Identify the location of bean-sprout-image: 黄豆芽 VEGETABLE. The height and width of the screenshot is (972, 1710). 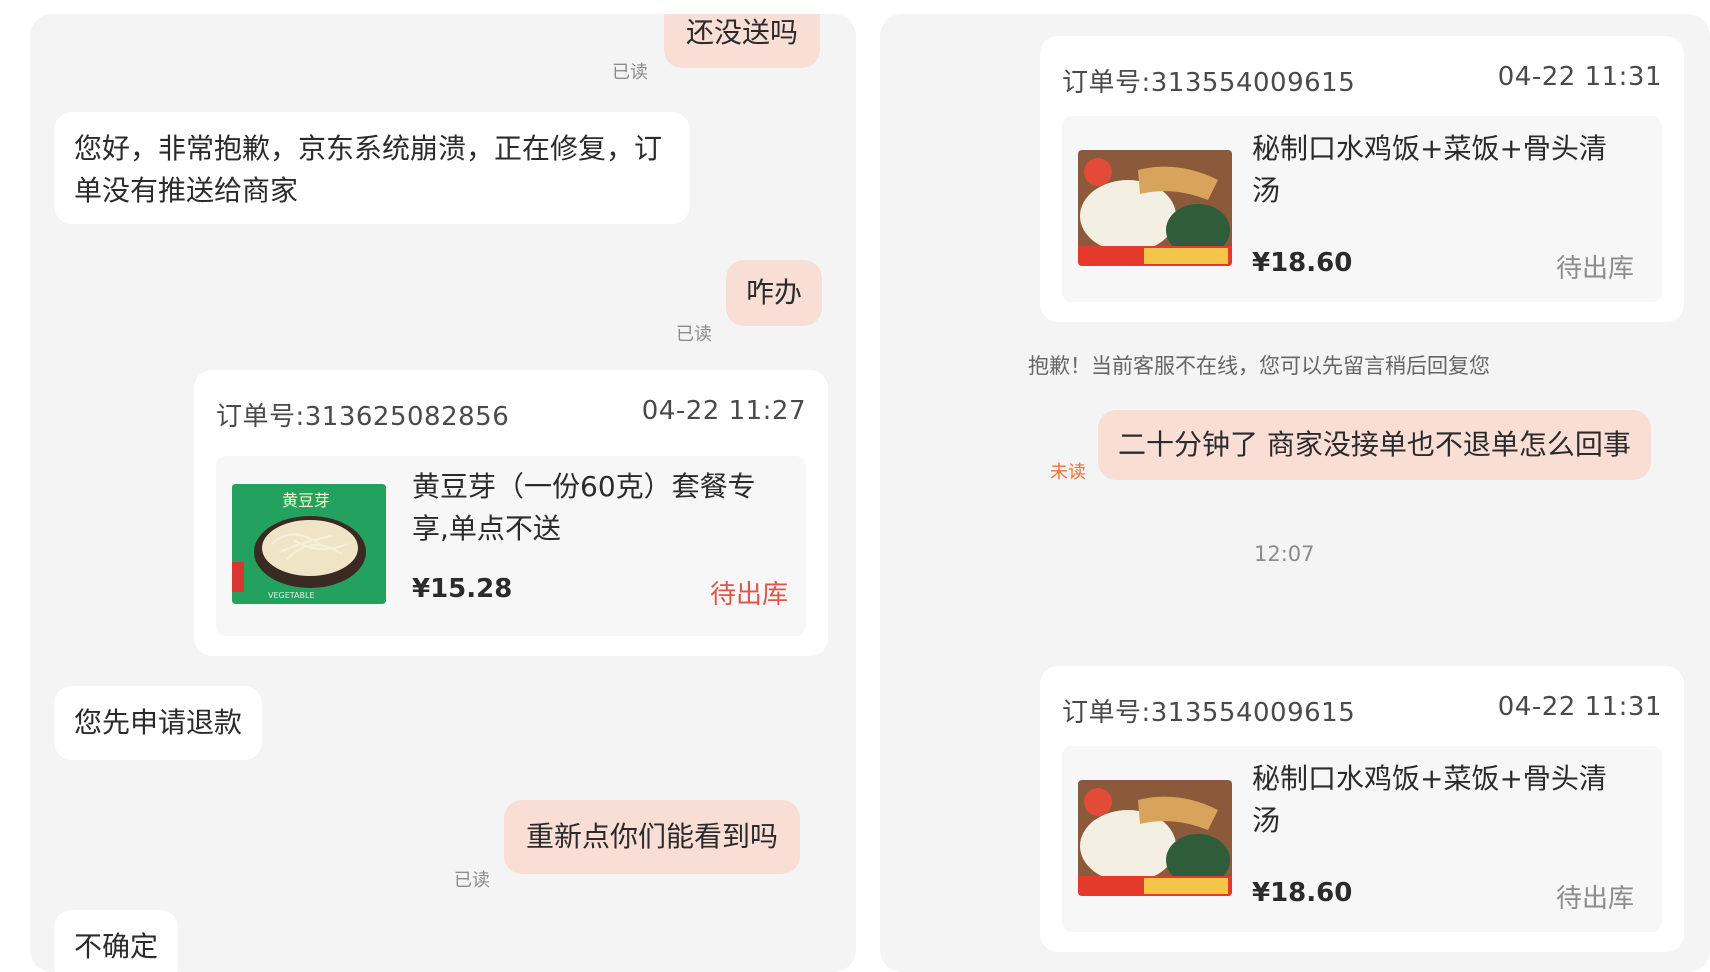
(309, 544).